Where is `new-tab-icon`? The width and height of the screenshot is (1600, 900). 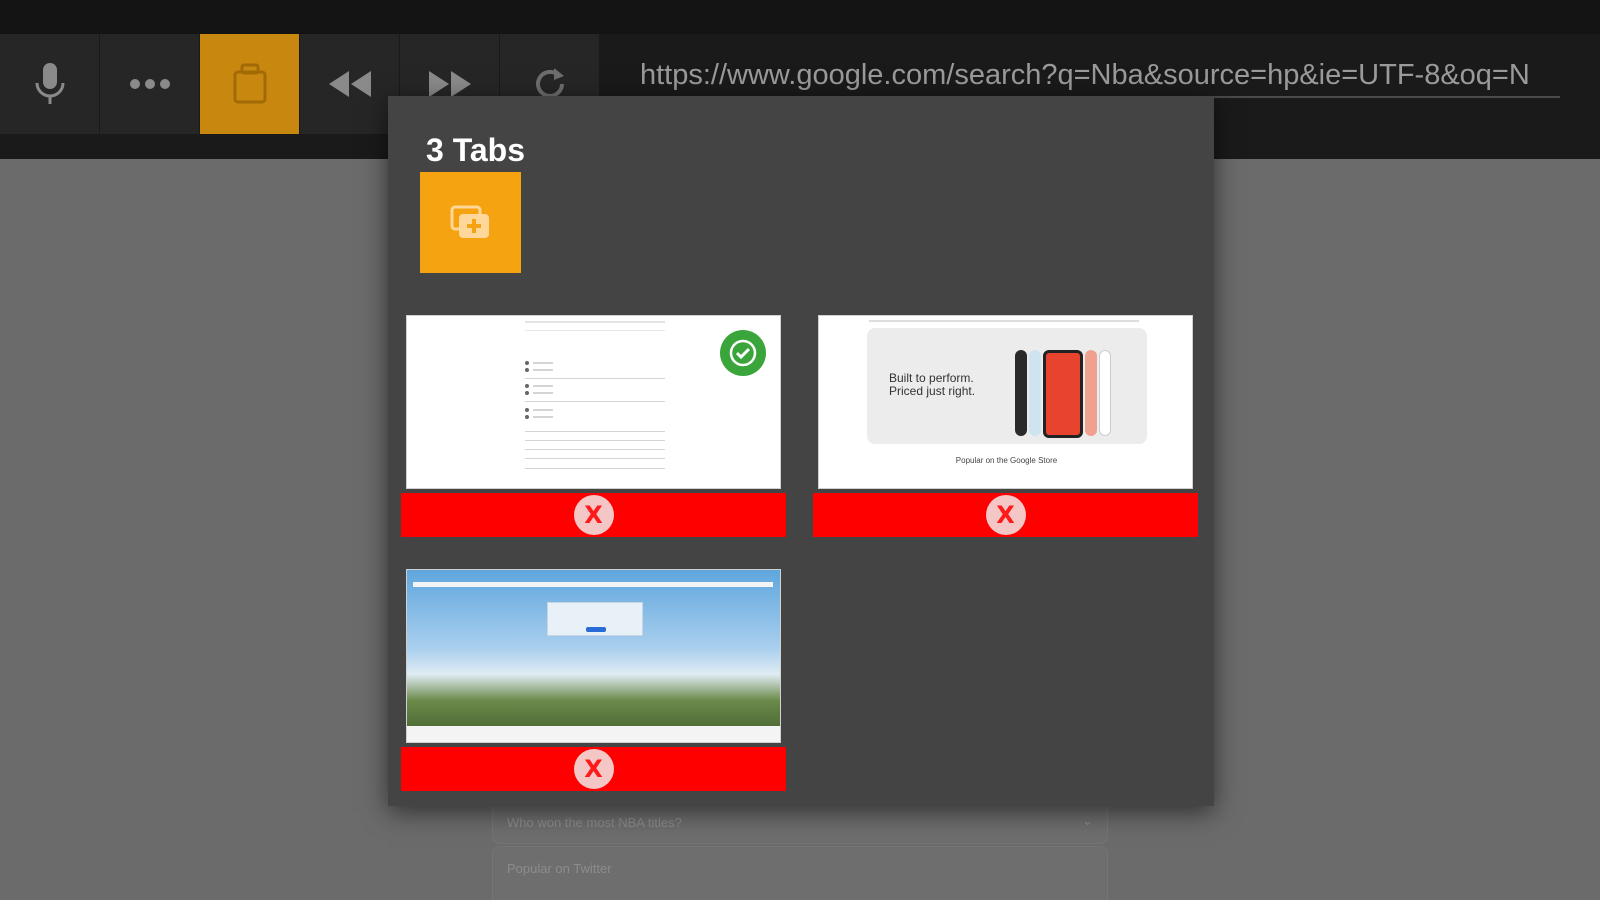
new-tab-icon is located at coordinates (469, 221).